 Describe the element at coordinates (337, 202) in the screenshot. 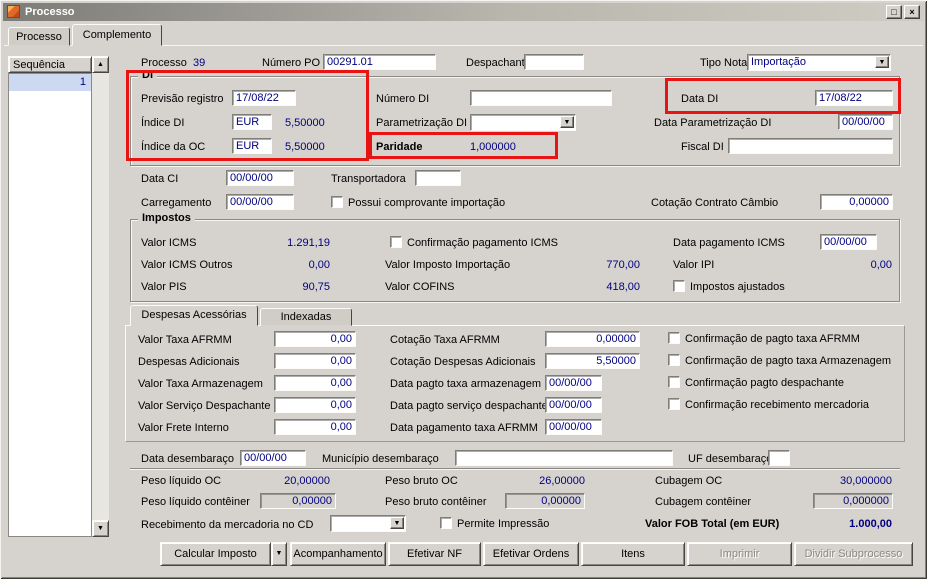

I see `possui-comprovante-checkbox` at that location.